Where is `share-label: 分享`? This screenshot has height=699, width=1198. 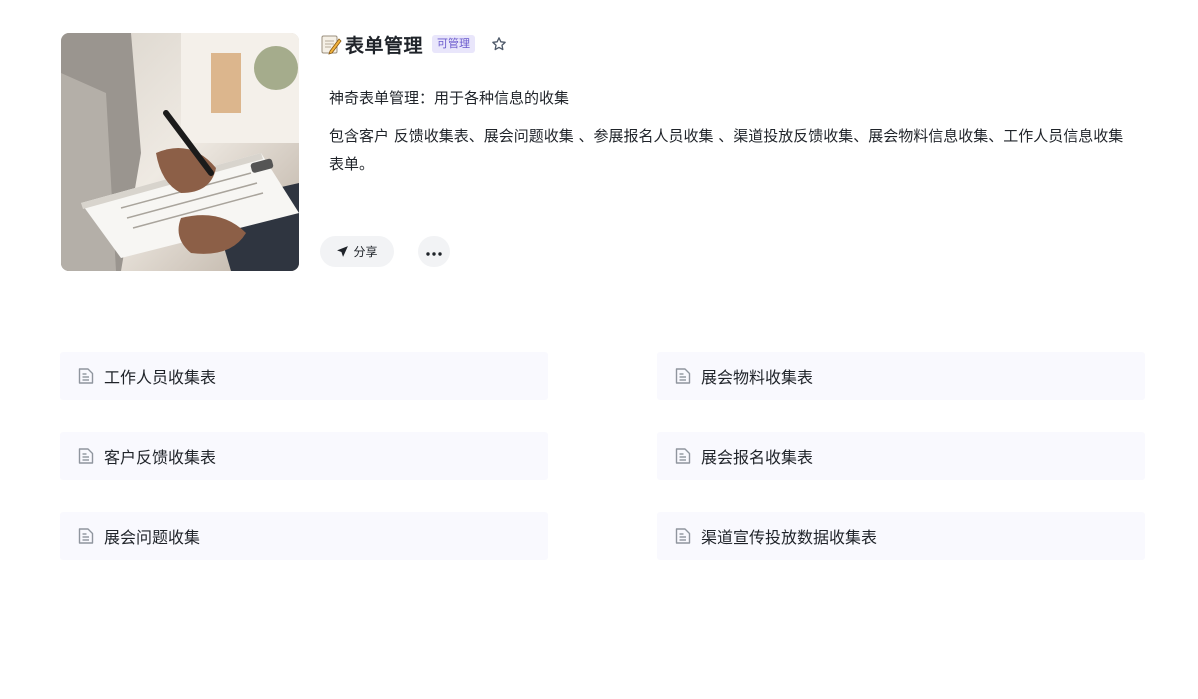 share-label: 分享 is located at coordinates (365, 252).